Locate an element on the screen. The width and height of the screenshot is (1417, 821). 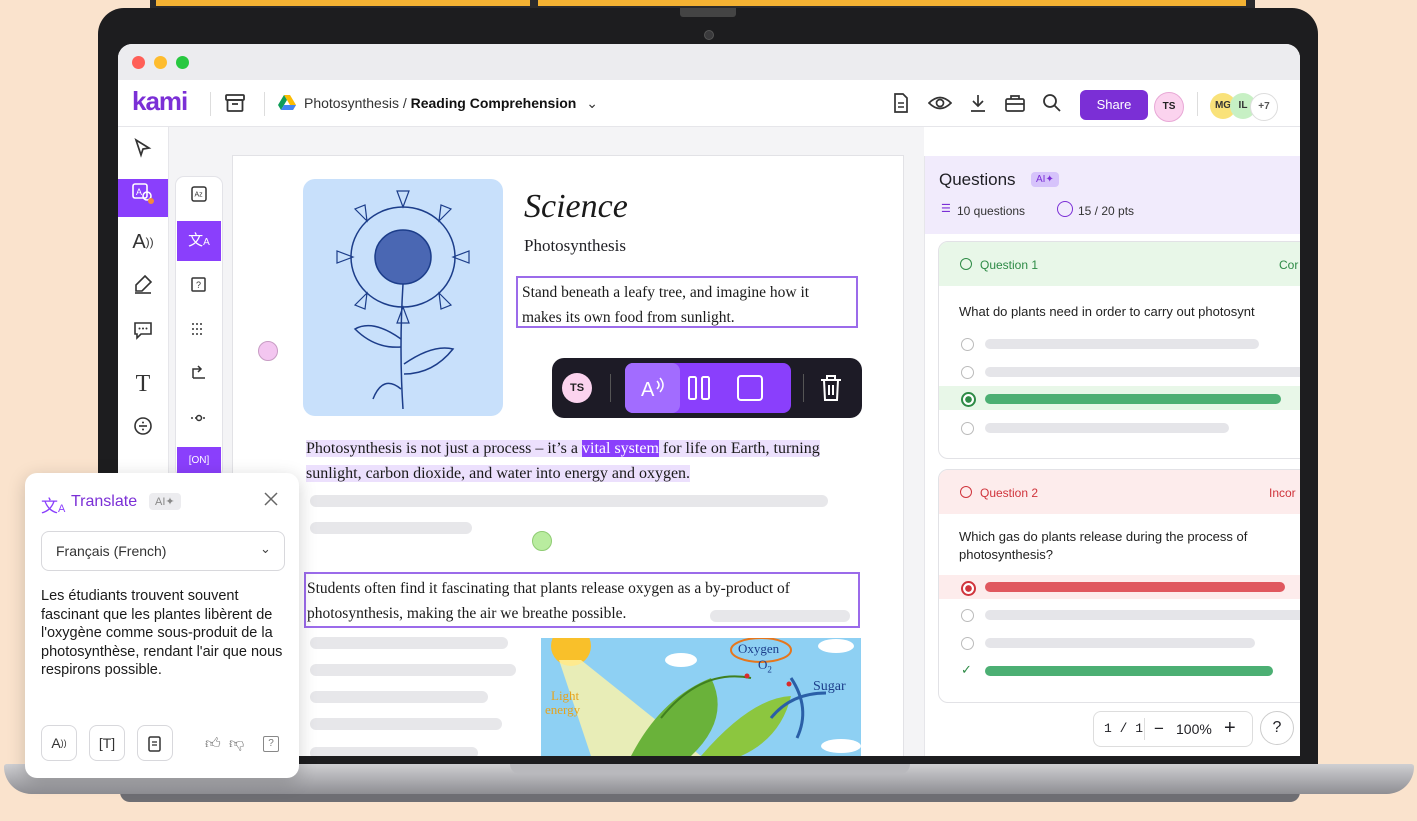
highlighter-icon is located at coordinates (143, 288).